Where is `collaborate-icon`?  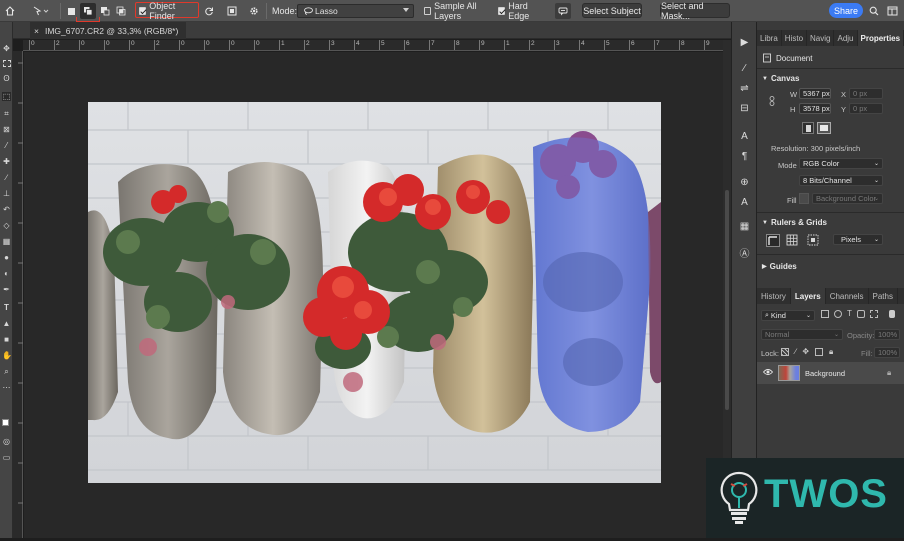
collaborate-icon is located at coordinates (563, 11).